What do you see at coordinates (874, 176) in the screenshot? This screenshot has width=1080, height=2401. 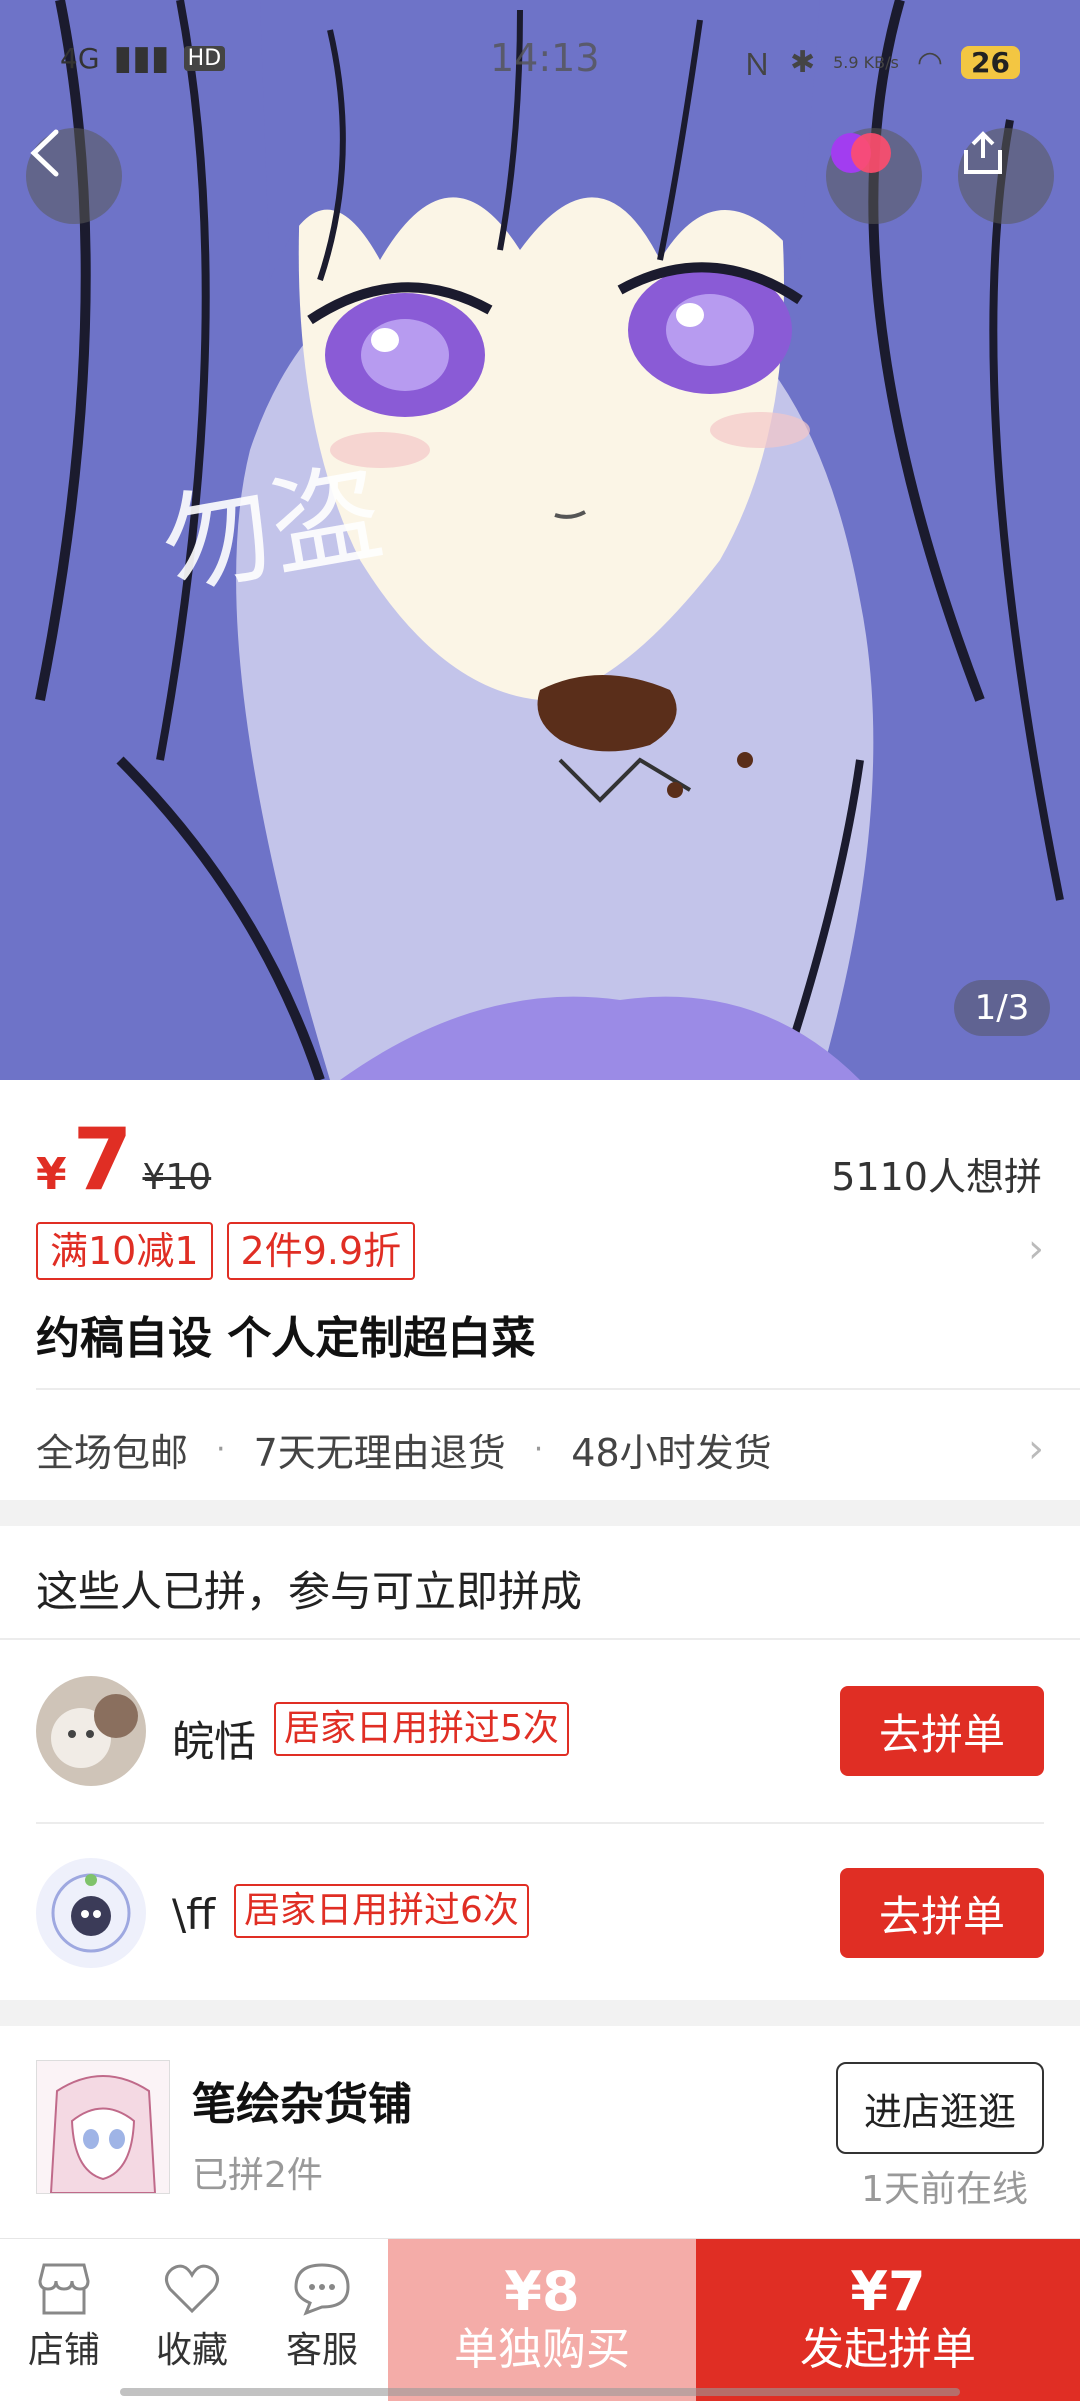 I see `live-button` at bounding box center [874, 176].